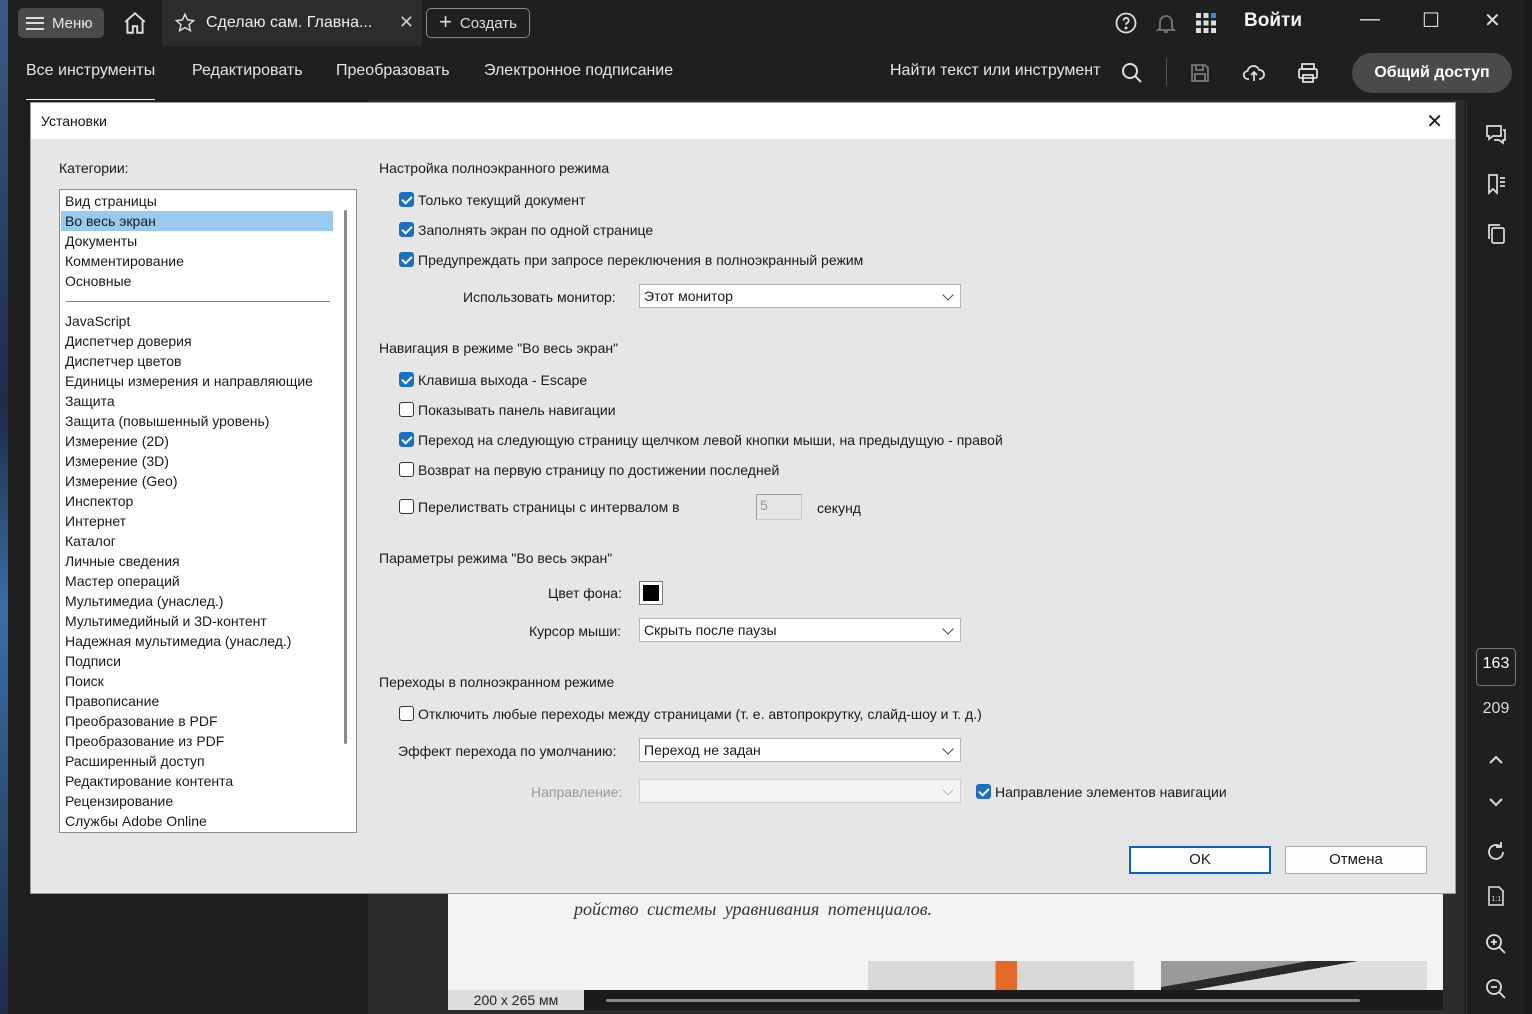 The width and height of the screenshot is (1532, 1014). Describe the element at coordinates (197, 561) in the screenshot. I see `category-item: Личные сведения` at that location.